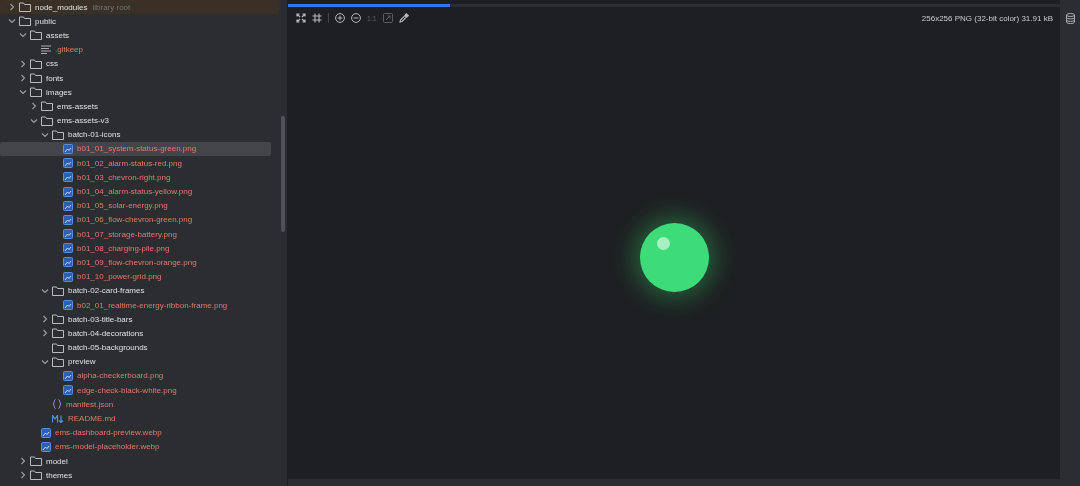 The image size is (1080, 486). What do you see at coordinates (58, 418) in the screenshot?
I see `markdown-icon` at bounding box center [58, 418].